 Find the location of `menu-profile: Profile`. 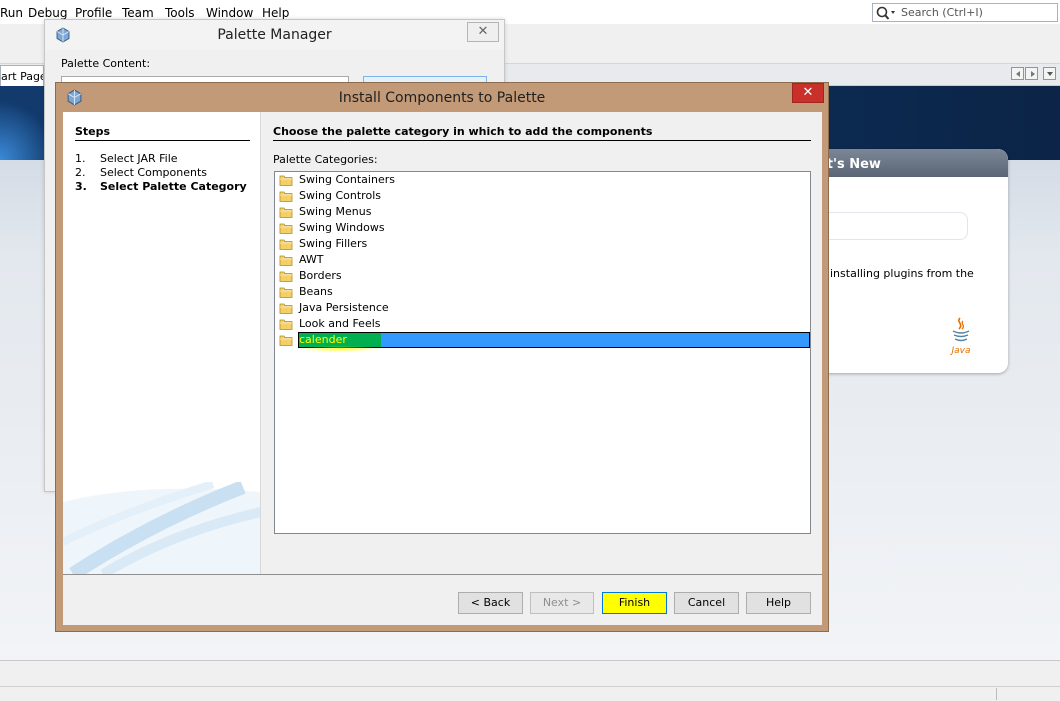

menu-profile: Profile is located at coordinates (93, 13).